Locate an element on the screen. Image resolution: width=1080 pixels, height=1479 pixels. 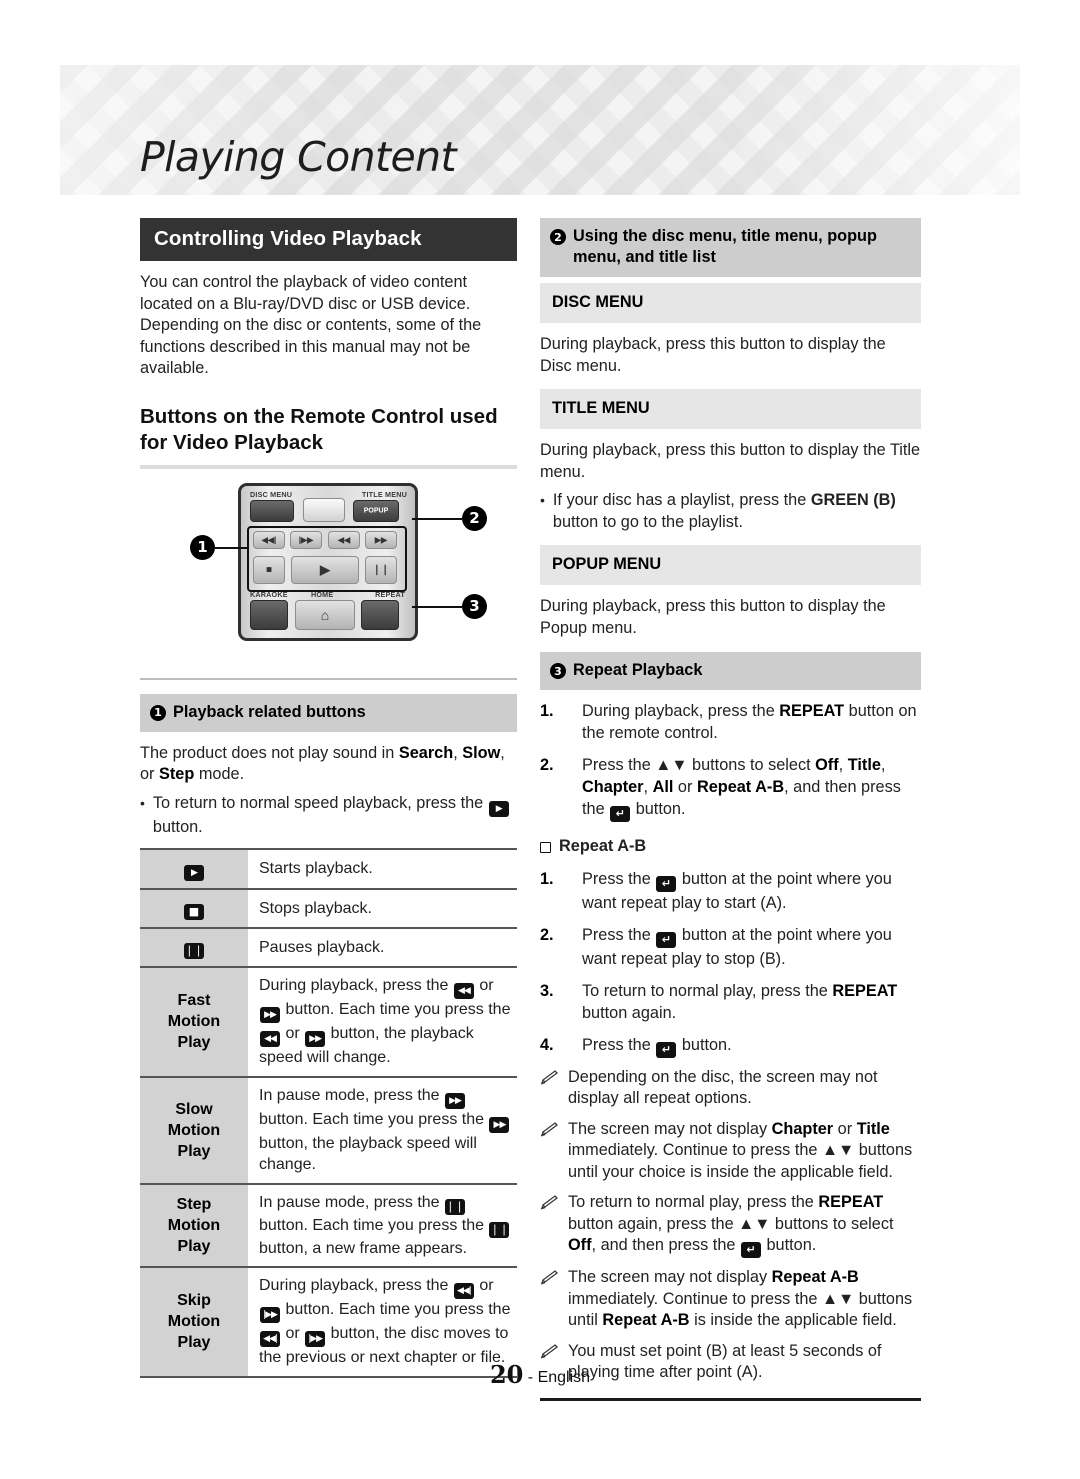
remote-label-home: HOME is located at coordinates (322, 594).